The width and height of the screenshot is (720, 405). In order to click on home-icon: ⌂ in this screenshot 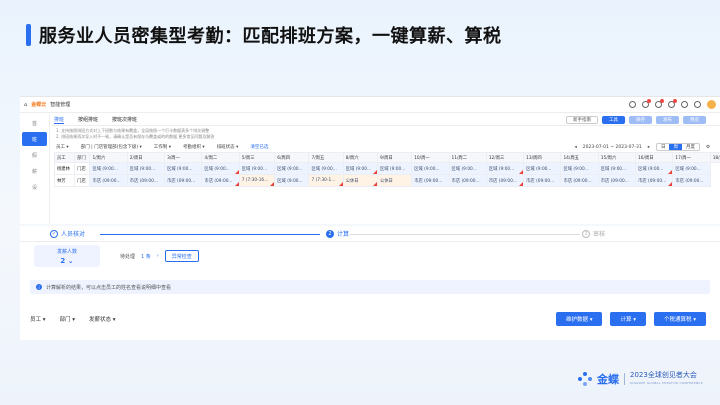, I will do `click(25, 105)`.